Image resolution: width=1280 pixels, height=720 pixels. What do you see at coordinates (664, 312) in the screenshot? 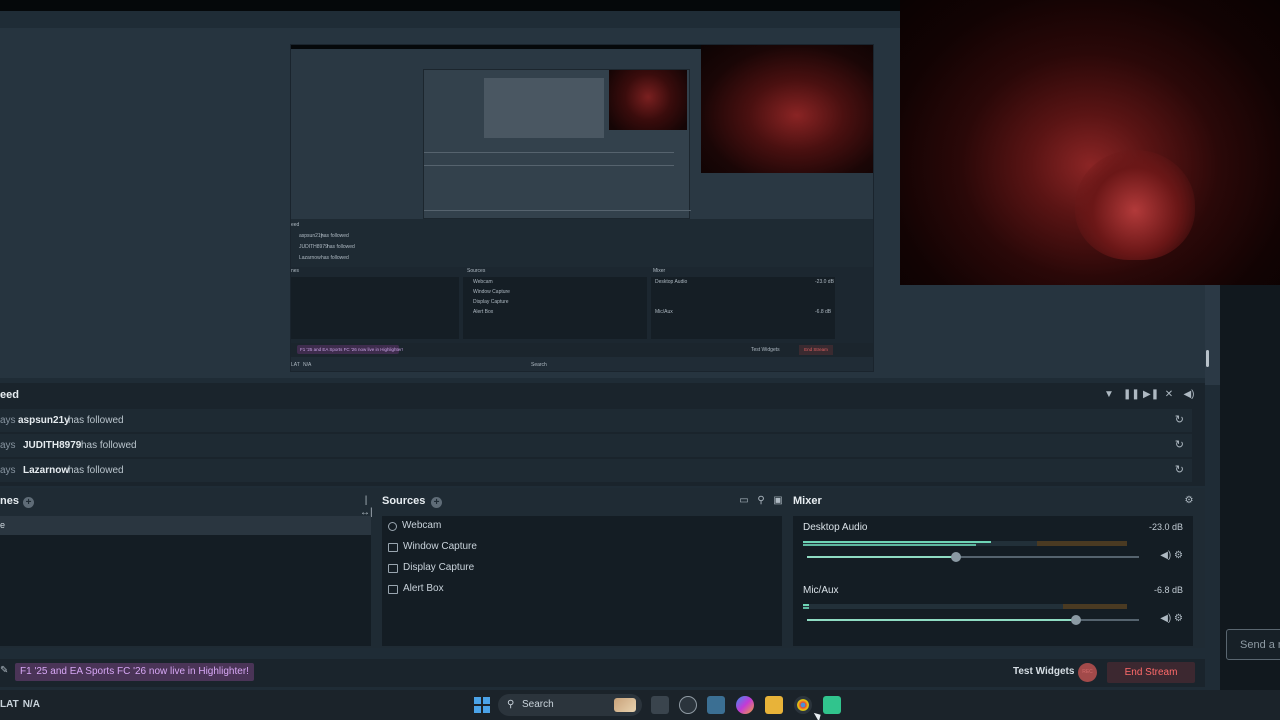
I see `nested-channel-name: Mic/Aux` at bounding box center [664, 312].